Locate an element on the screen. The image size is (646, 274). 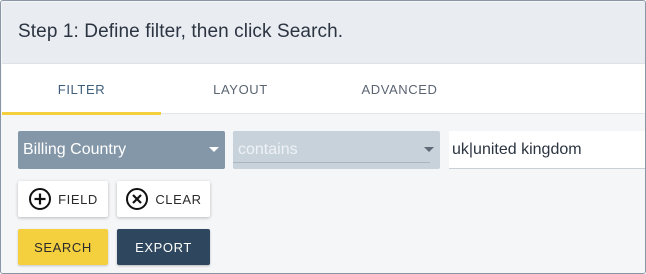
operator-select: contains is located at coordinates (336, 150).